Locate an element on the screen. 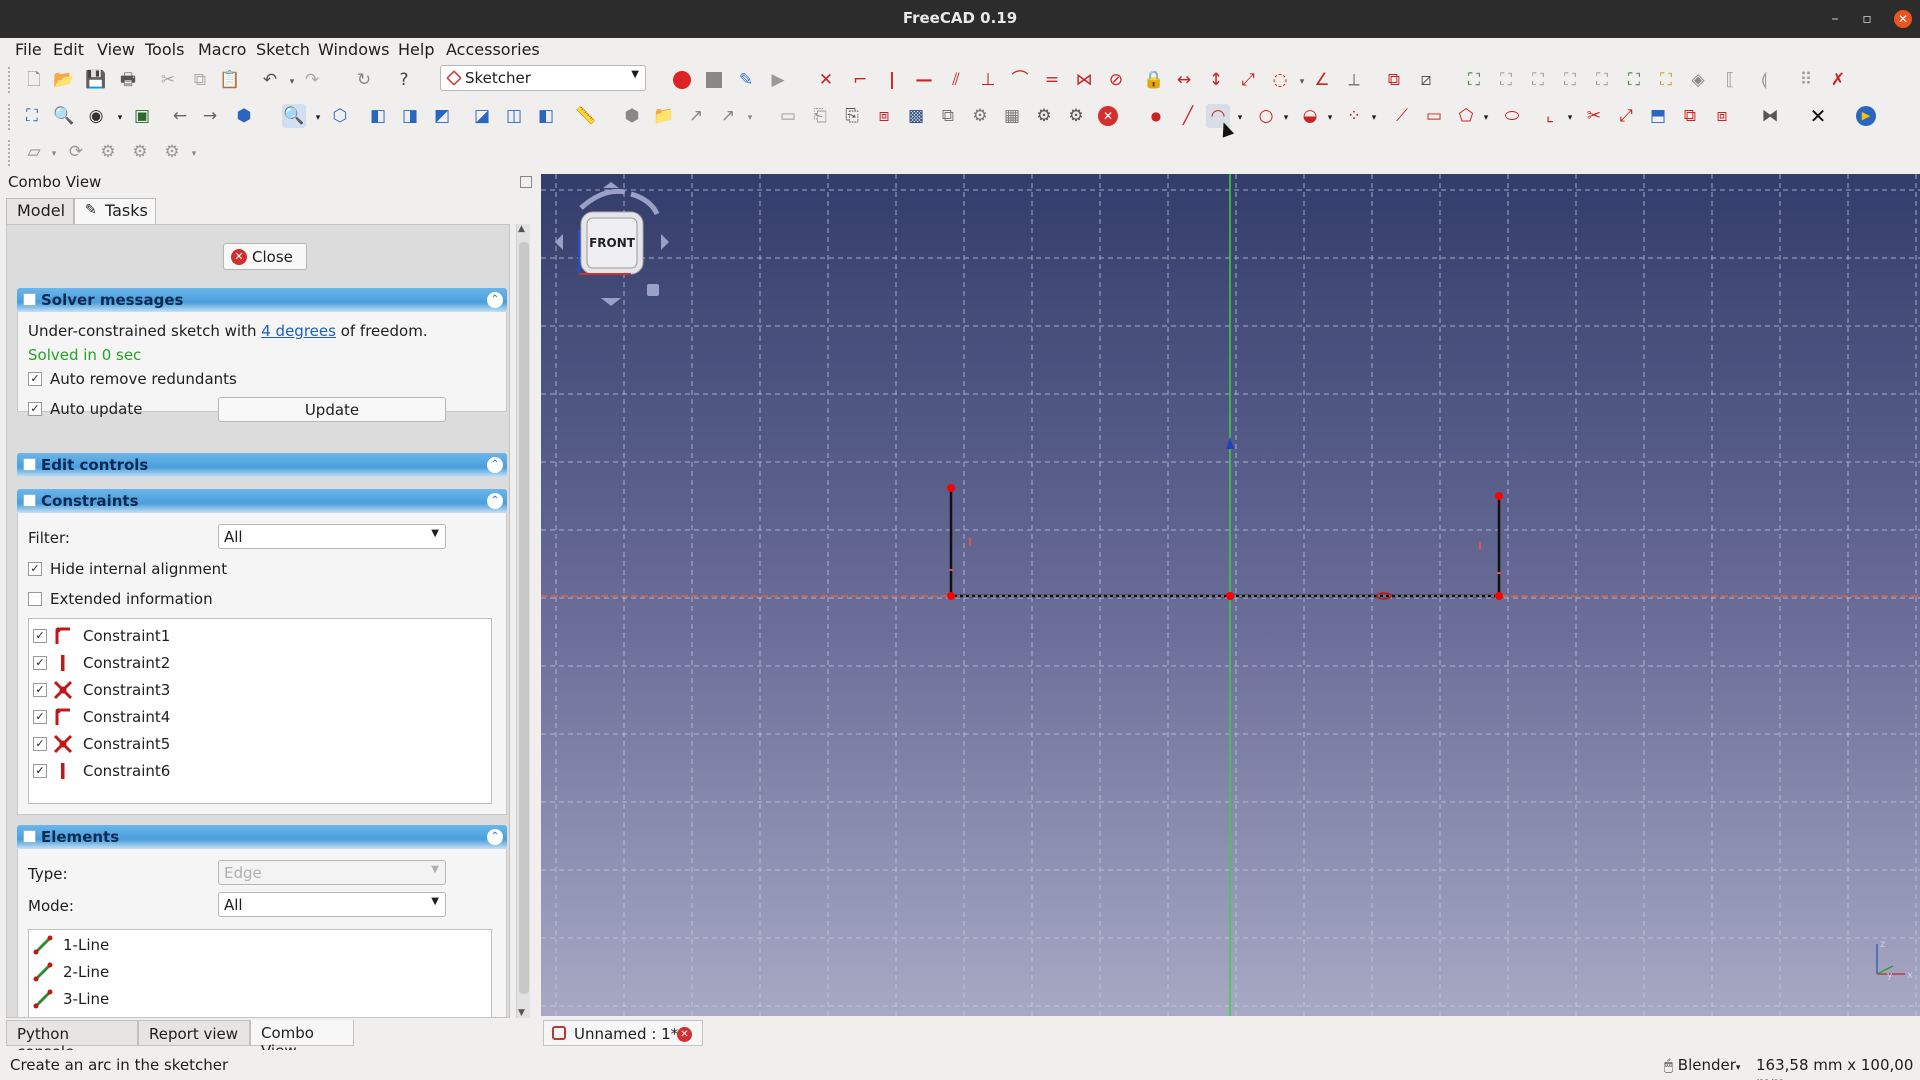 The height and width of the screenshot is (1080, 1920). workbench-selector: Sketcher ▼ is located at coordinates (543, 78).